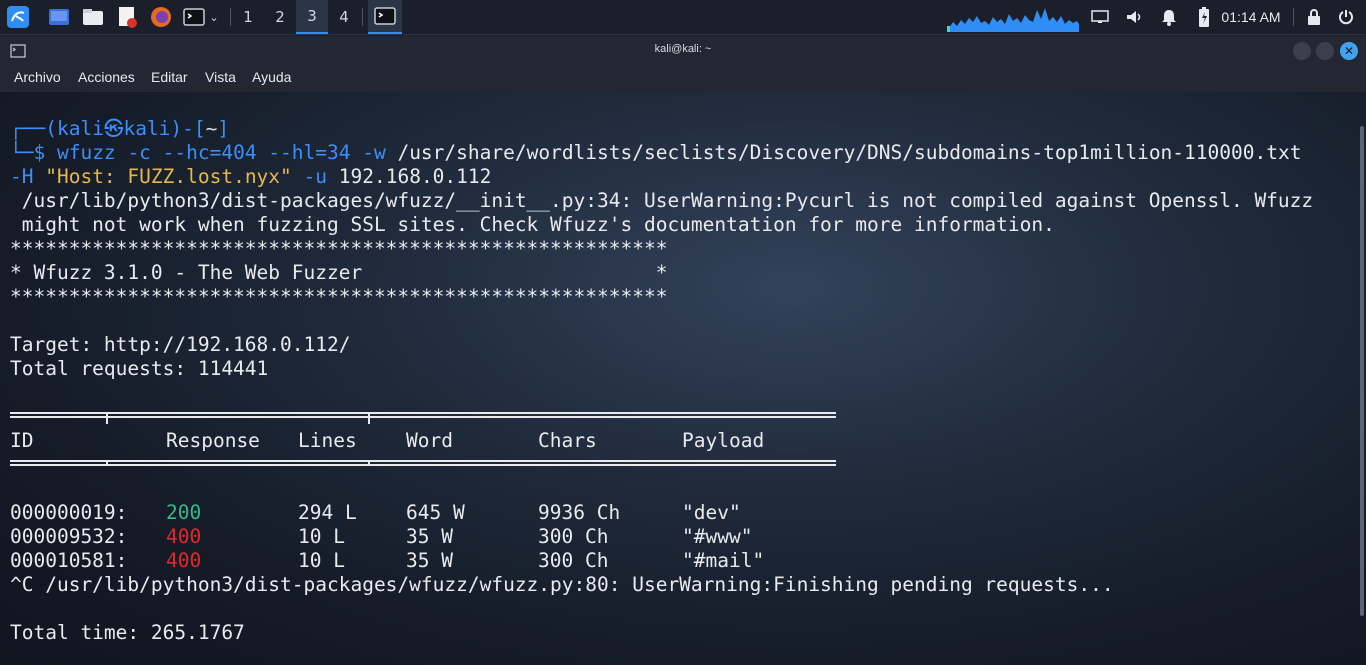 Image resolution: width=1366 pixels, height=665 pixels. What do you see at coordinates (723, 560) in the screenshot?
I see `row-payload: "#mail"` at bounding box center [723, 560].